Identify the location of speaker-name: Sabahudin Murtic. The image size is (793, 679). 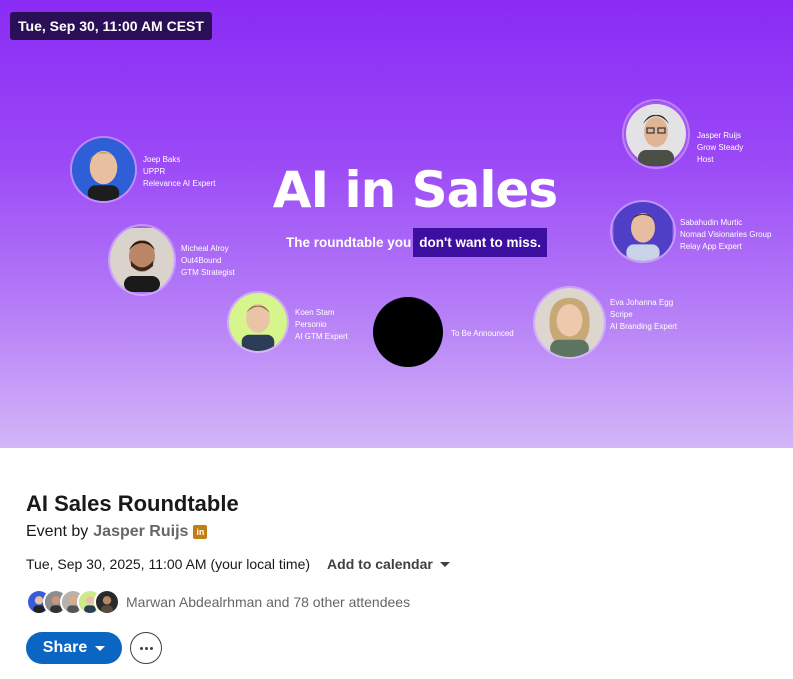
(711, 222).